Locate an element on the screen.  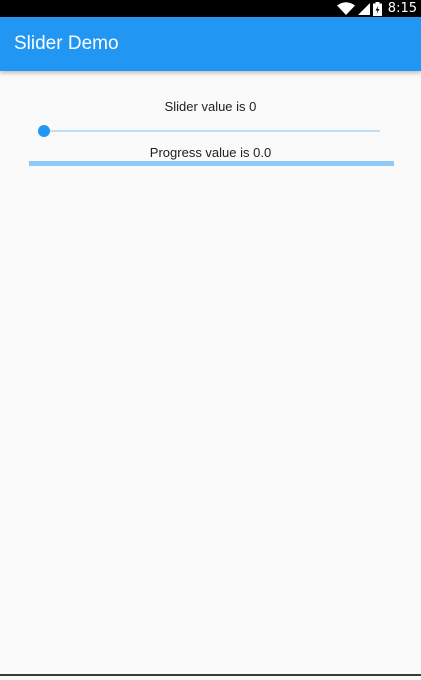
cellular-signal-icon is located at coordinates (363, 8).